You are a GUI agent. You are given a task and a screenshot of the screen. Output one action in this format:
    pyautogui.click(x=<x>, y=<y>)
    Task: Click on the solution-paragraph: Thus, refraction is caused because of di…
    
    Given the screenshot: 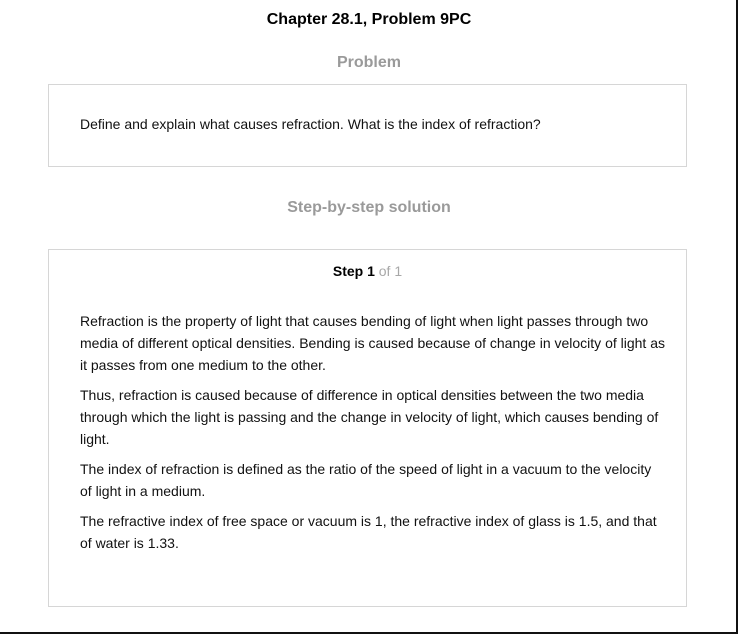 What is the action you would take?
    pyautogui.click(x=369, y=417)
    